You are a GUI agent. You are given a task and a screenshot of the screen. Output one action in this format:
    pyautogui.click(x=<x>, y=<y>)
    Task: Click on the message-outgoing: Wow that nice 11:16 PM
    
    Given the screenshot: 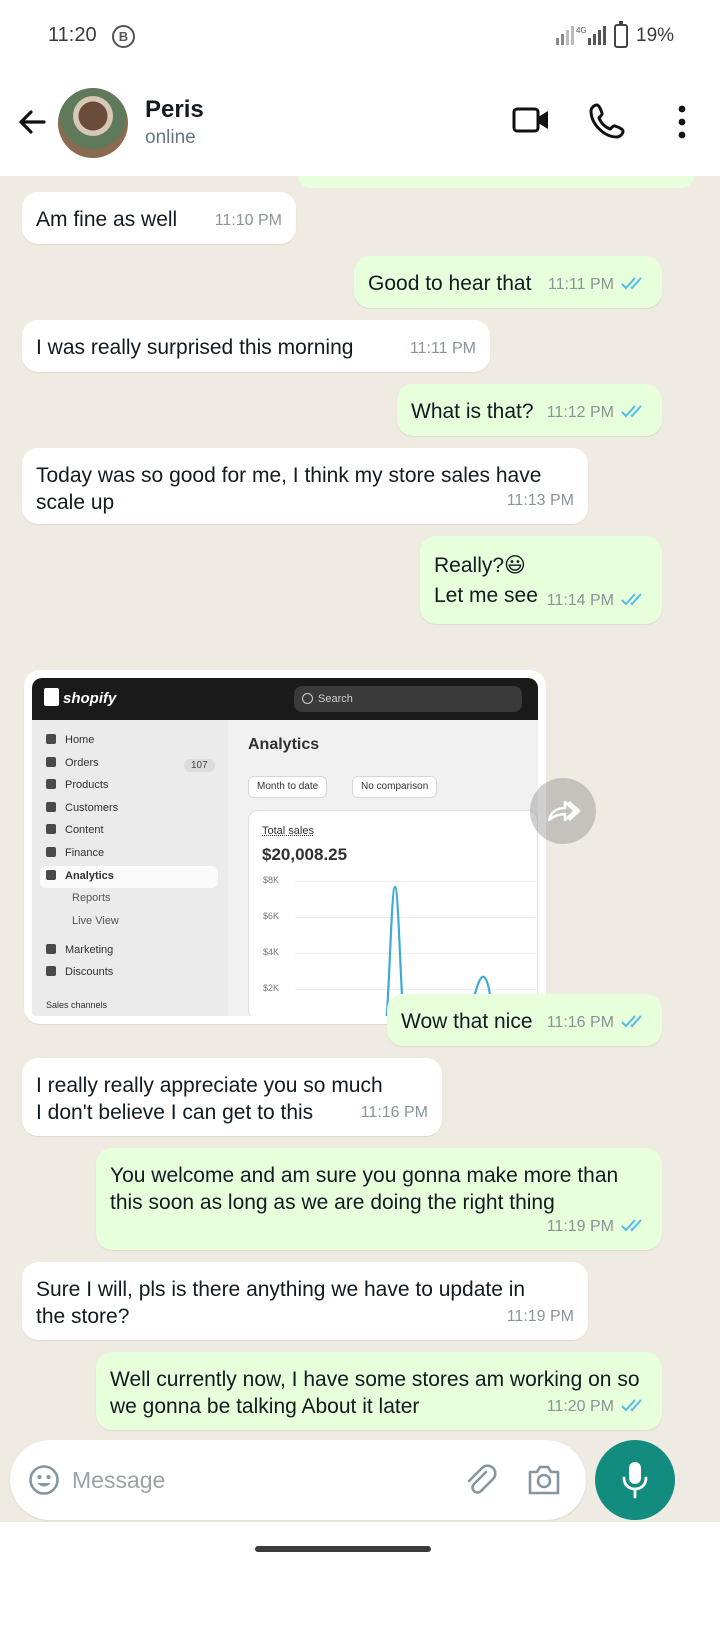 What is the action you would take?
    pyautogui.click(x=524, y=1020)
    